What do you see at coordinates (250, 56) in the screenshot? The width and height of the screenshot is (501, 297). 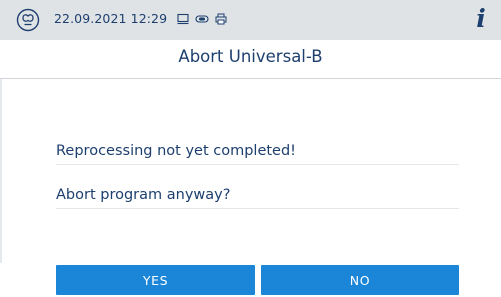 I see `page-title: Abort Universal-B` at bounding box center [250, 56].